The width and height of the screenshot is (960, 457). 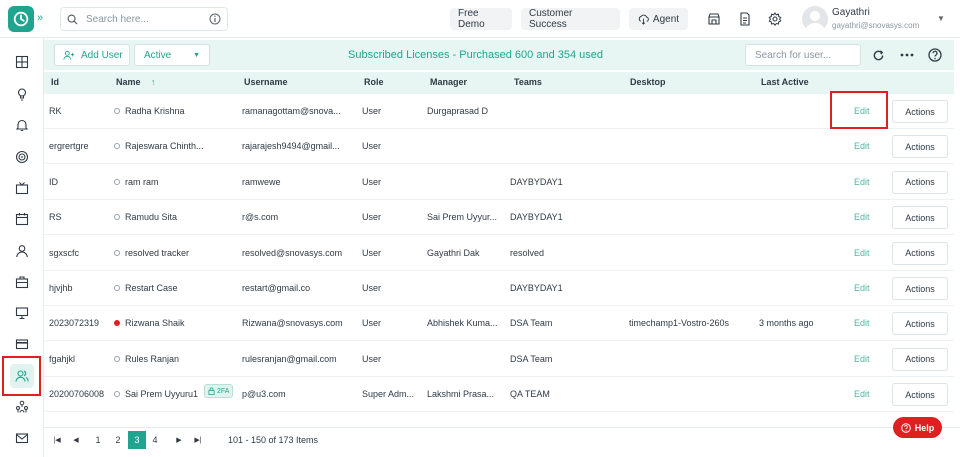 What do you see at coordinates (153, 82) in the screenshot?
I see `sort-ascending-icon: ↑` at bounding box center [153, 82].